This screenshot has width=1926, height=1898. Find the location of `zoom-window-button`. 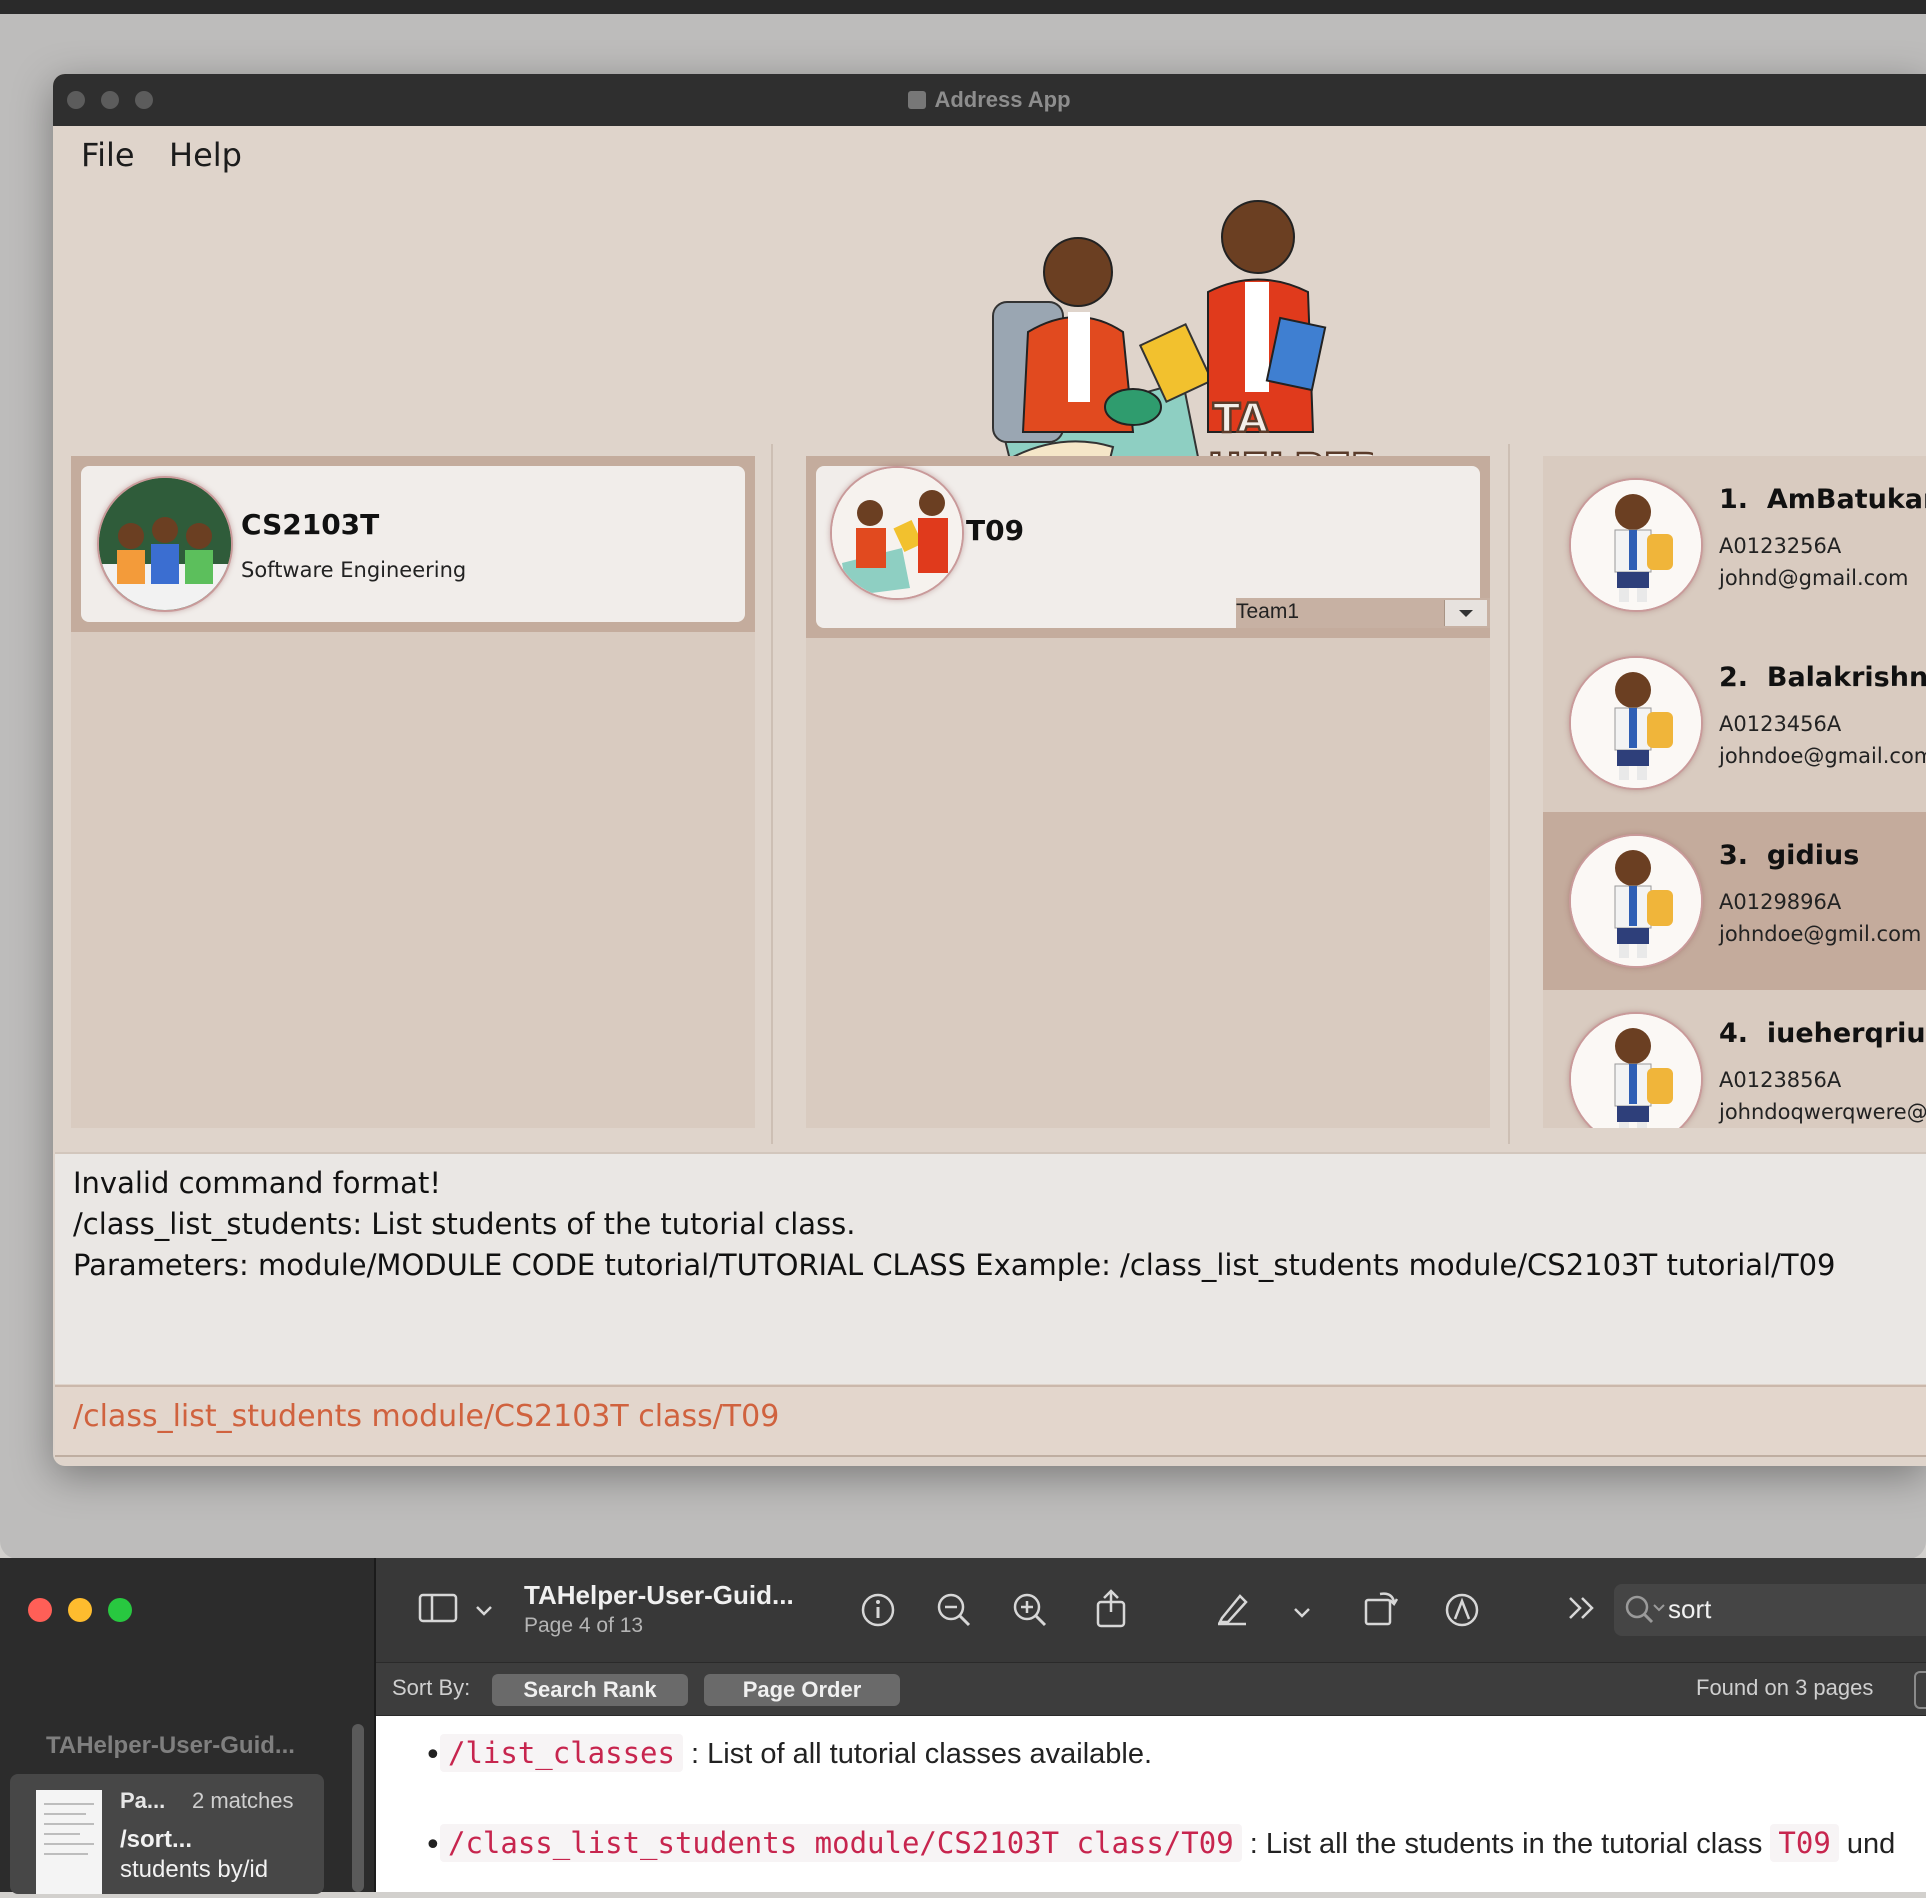

zoom-window-button is located at coordinates (120, 1610).